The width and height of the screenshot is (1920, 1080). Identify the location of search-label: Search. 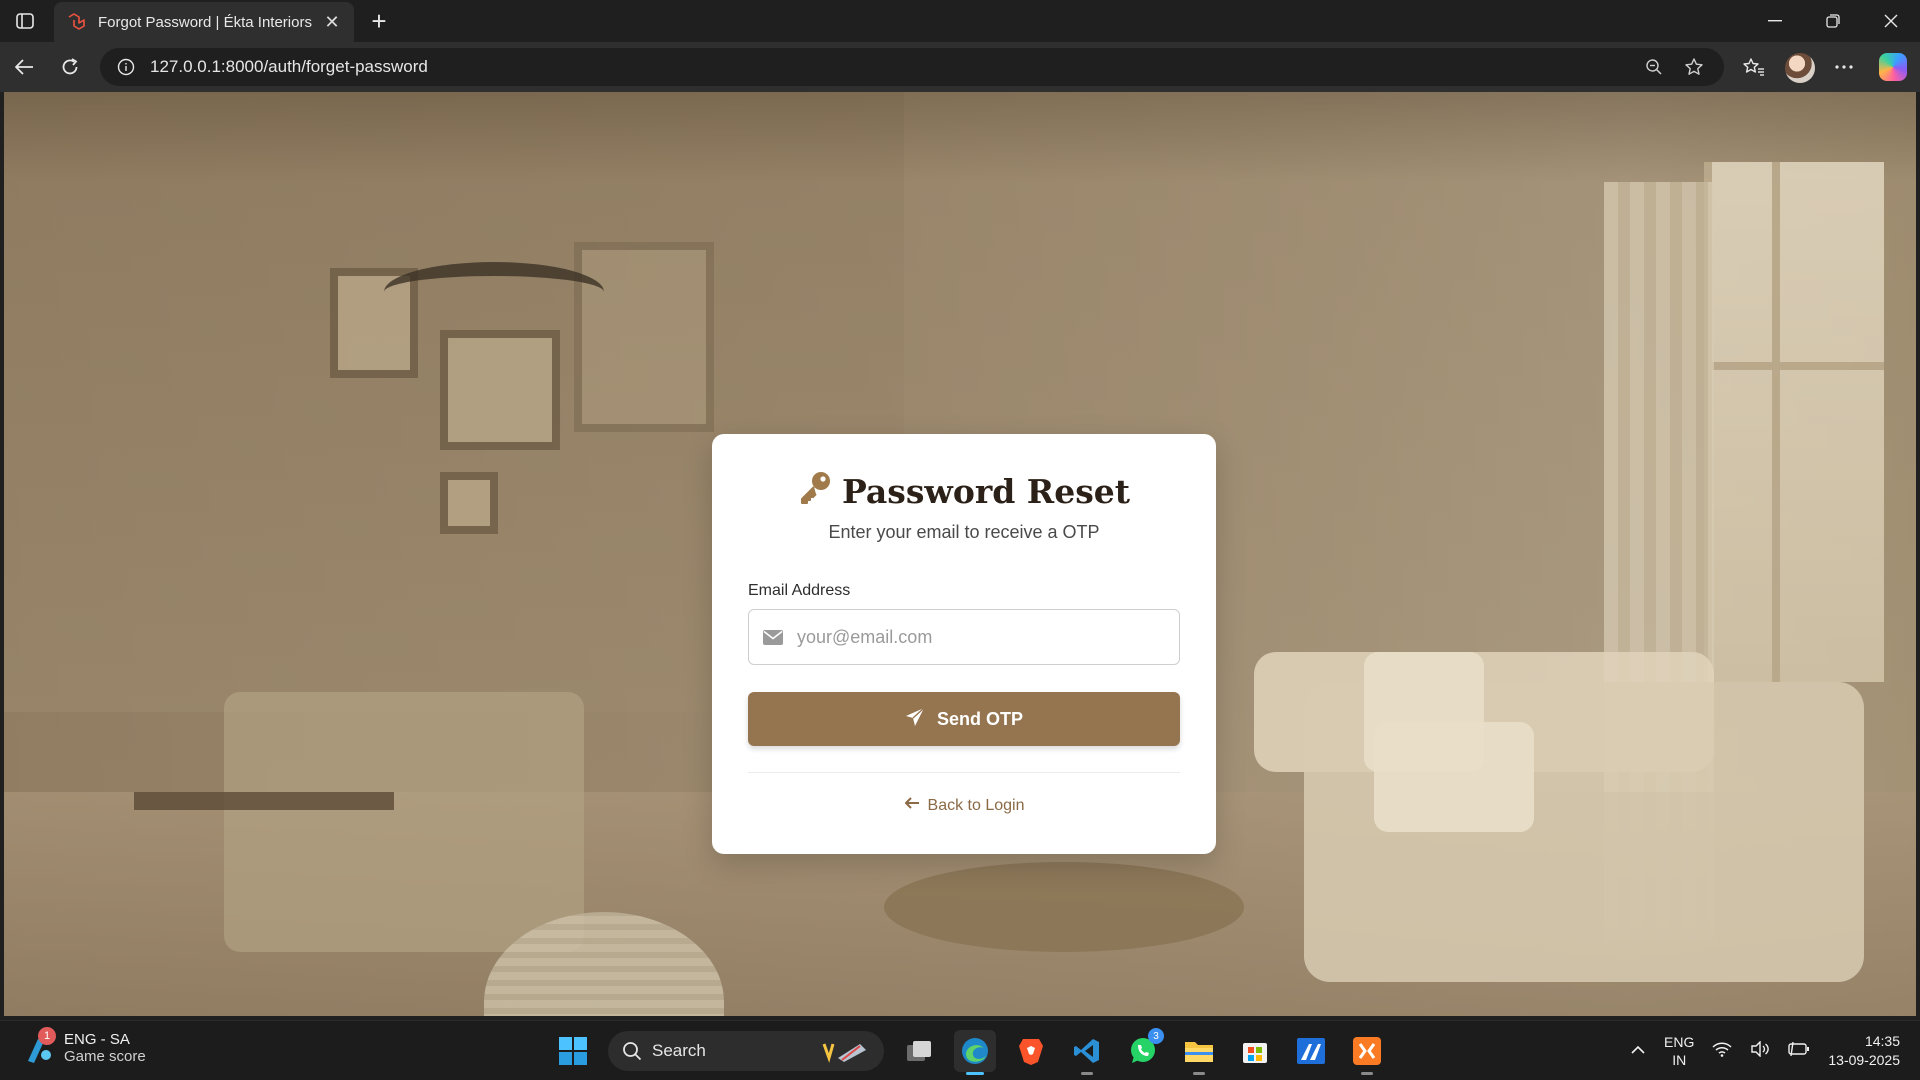
(679, 1050).